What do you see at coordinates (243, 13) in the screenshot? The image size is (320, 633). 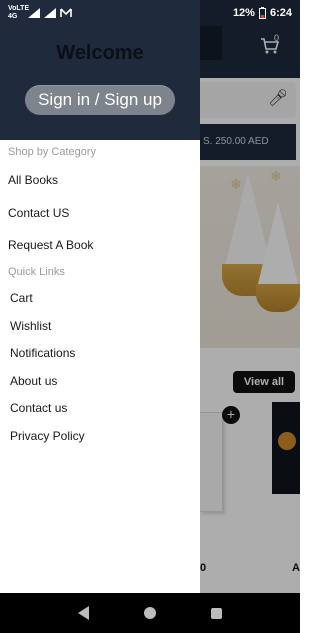 I see `battery-percent: 12%` at bounding box center [243, 13].